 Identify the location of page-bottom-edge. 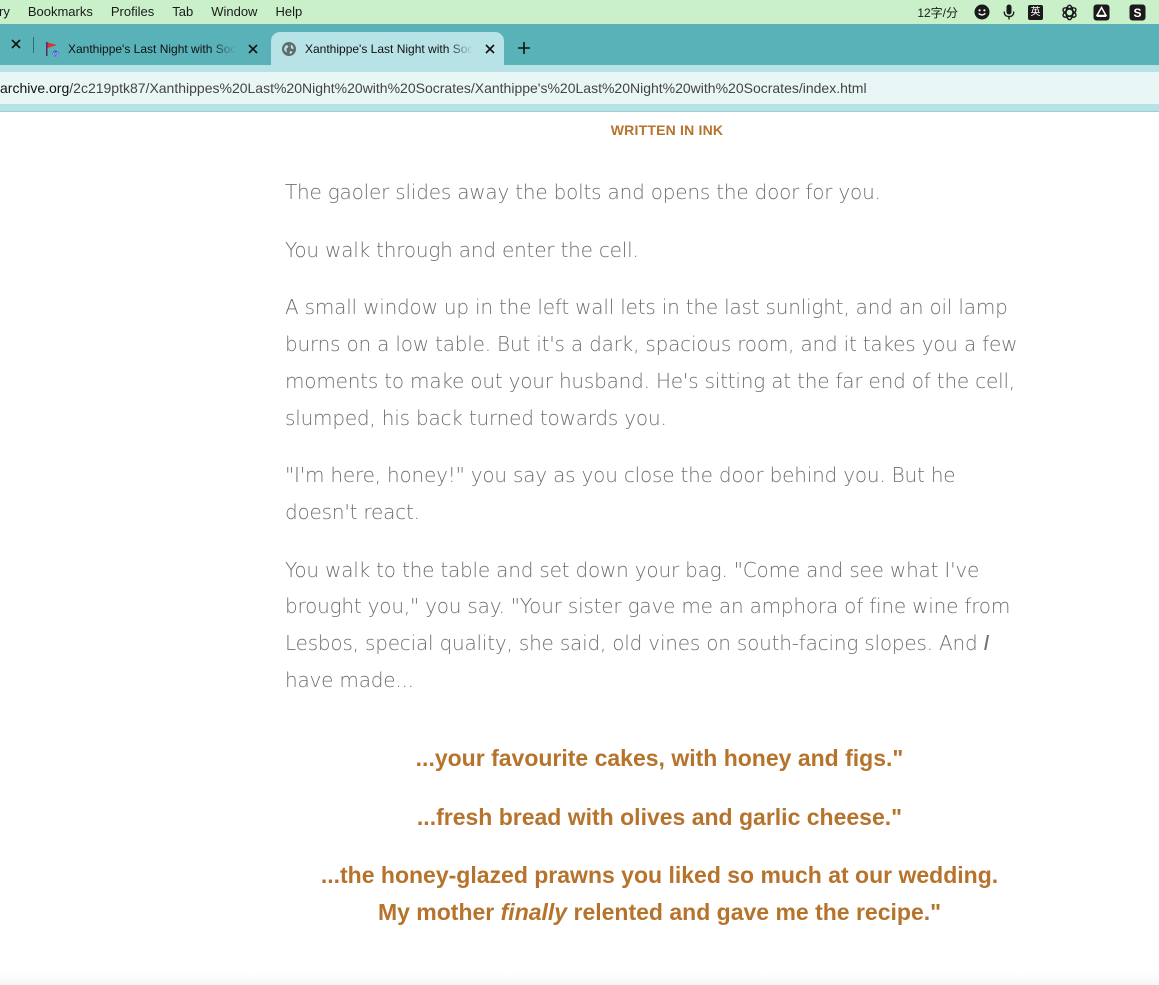
(579, 979).